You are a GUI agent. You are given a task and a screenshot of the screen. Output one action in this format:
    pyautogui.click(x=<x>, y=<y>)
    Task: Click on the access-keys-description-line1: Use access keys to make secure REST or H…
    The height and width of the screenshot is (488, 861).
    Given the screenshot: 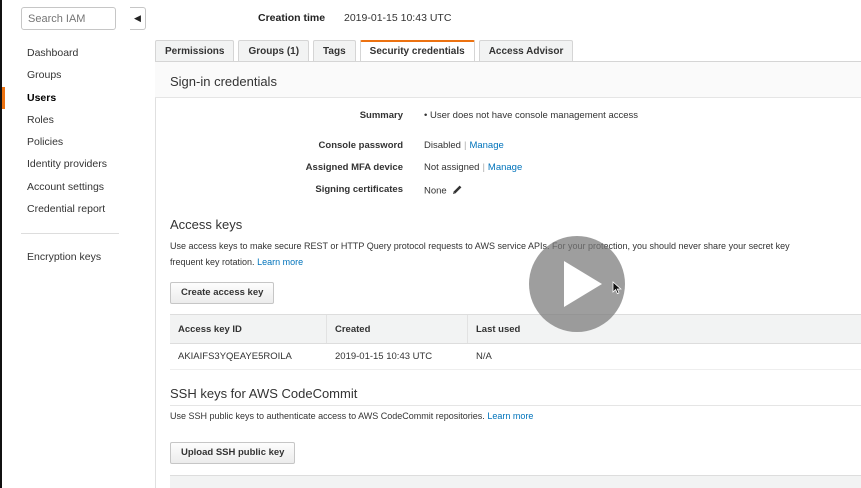 What is the action you would take?
    pyautogui.click(x=480, y=246)
    